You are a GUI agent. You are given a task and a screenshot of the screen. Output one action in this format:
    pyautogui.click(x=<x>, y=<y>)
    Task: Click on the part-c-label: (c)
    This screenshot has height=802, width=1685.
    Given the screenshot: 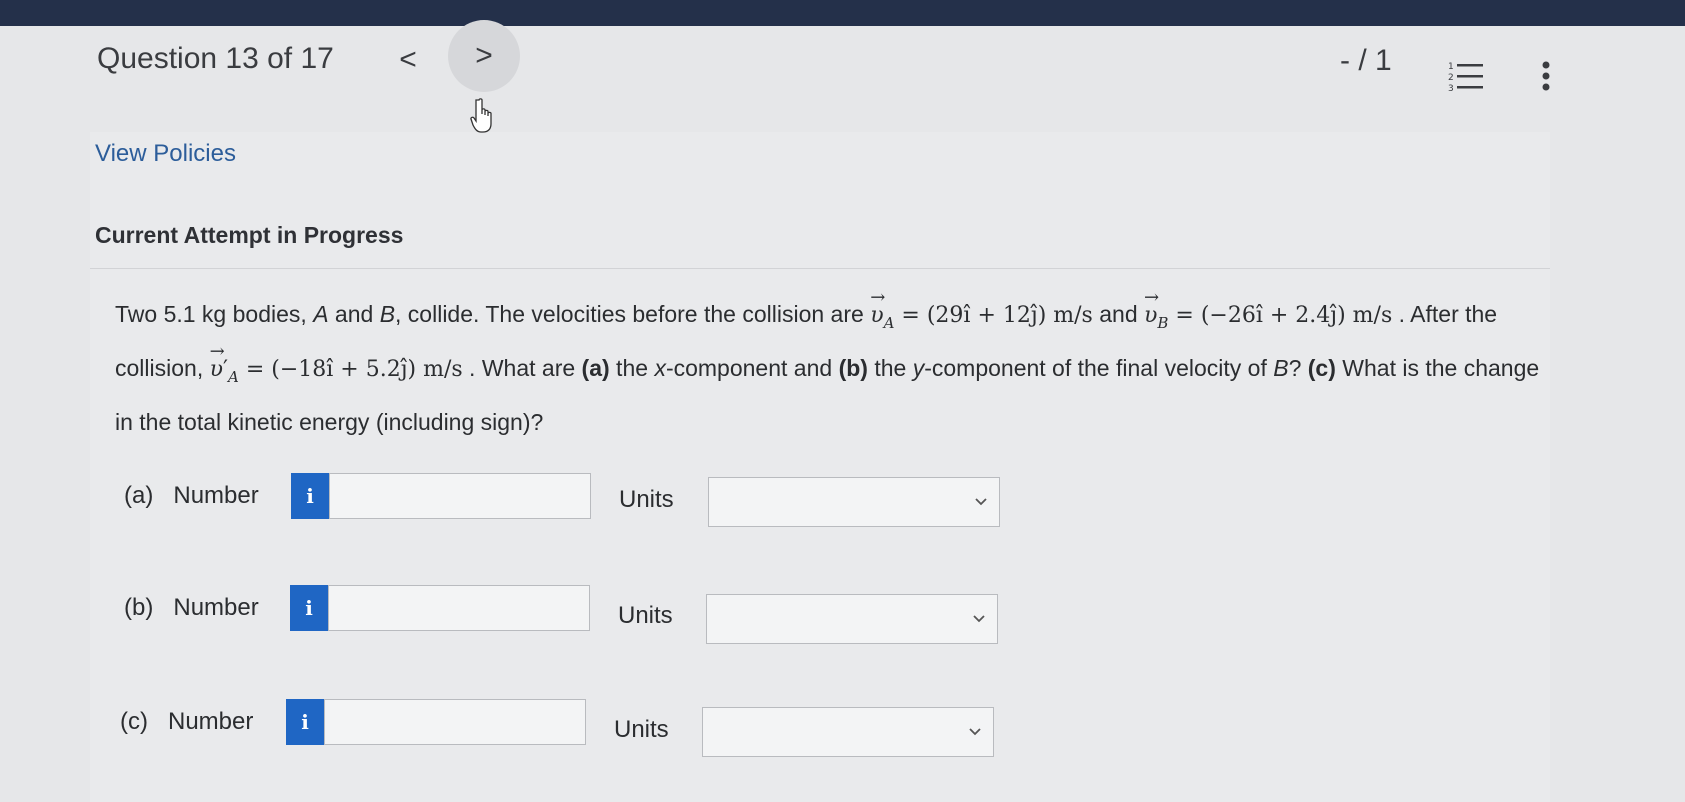 What is the action you would take?
    pyautogui.click(x=134, y=721)
    